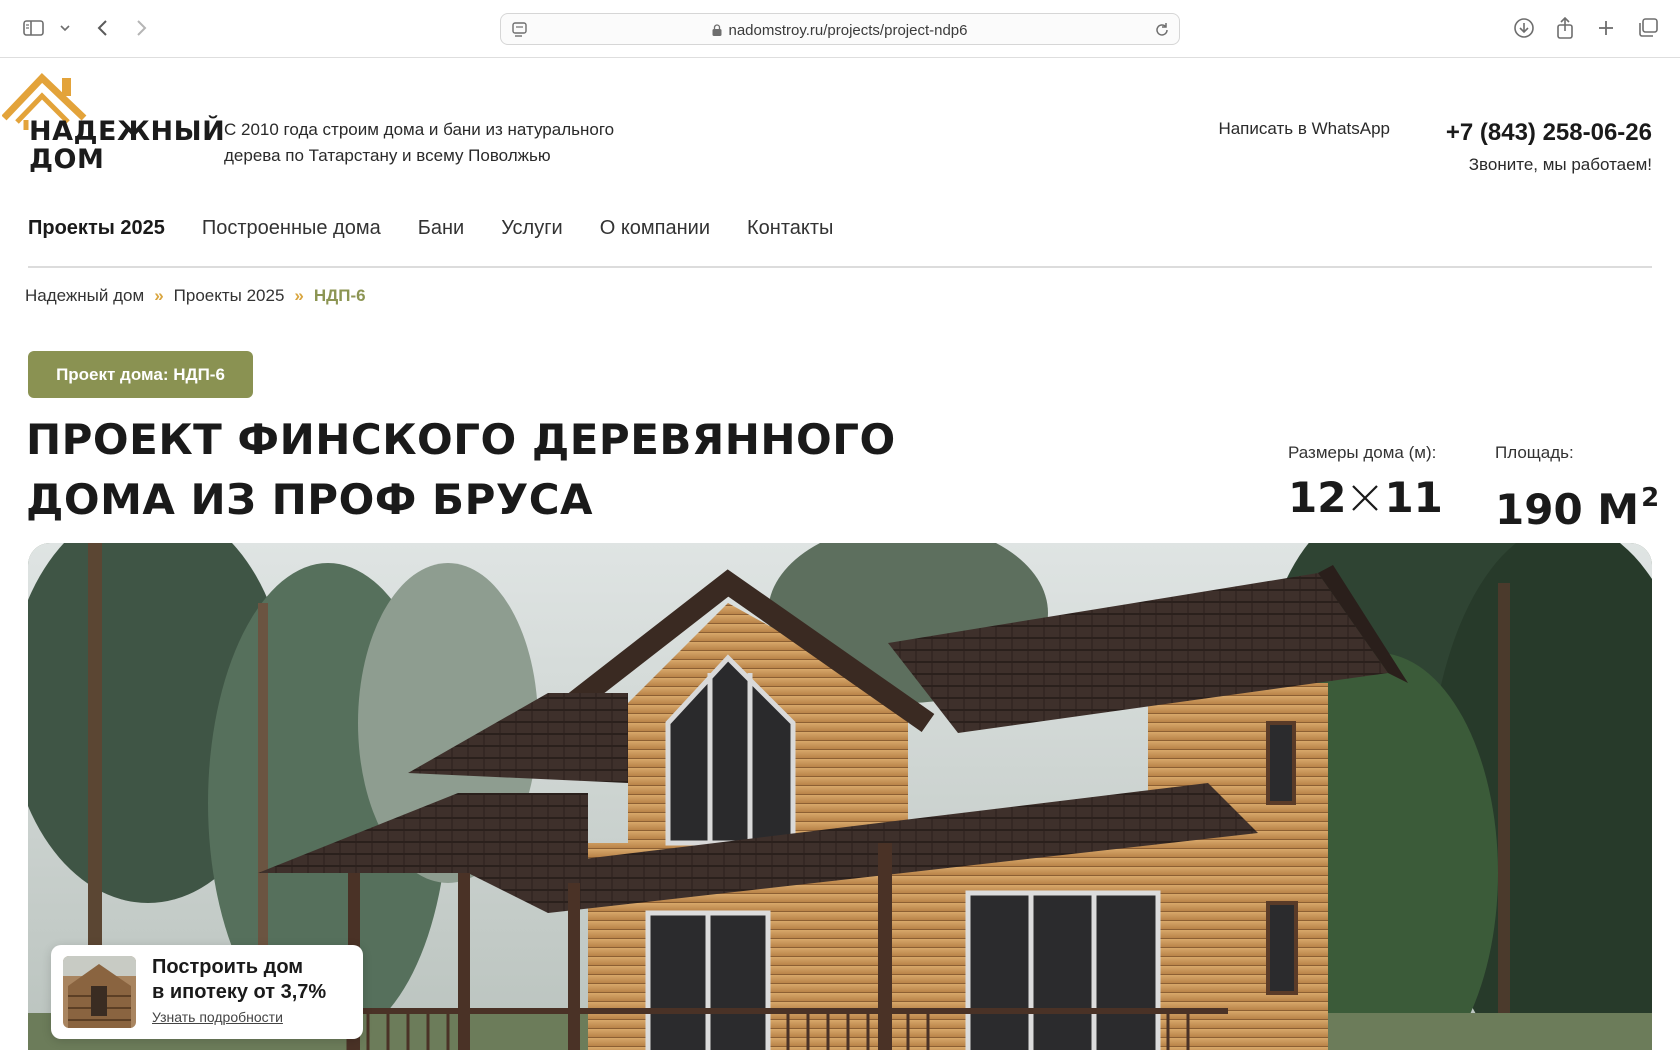 This screenshot has width=1680, height=1050. I want to click on nav-item-contacts: Контакты, so click(790, 228).